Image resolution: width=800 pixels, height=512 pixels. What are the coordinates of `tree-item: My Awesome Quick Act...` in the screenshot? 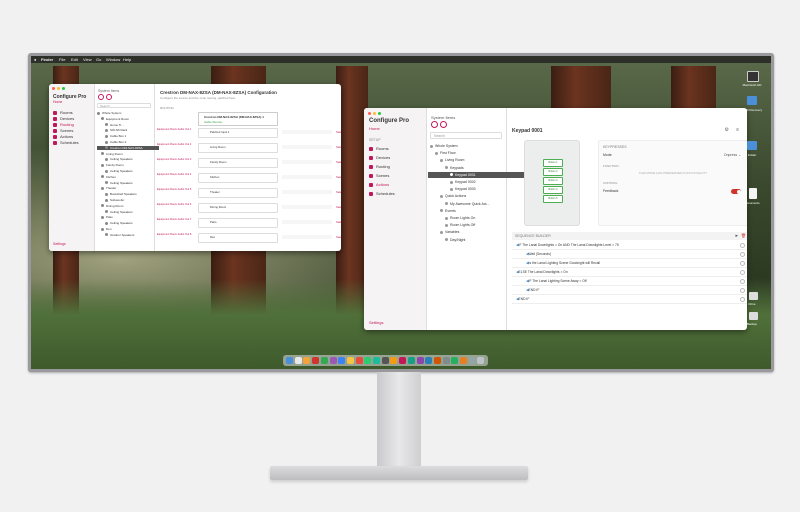 It's located at (467, 204).